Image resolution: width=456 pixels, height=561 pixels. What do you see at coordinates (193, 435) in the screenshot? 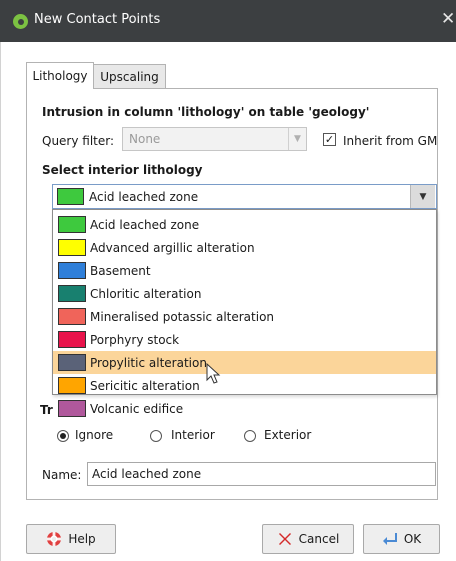
I see `radio-interior-label: Interior` at bounding box center [193, 435].